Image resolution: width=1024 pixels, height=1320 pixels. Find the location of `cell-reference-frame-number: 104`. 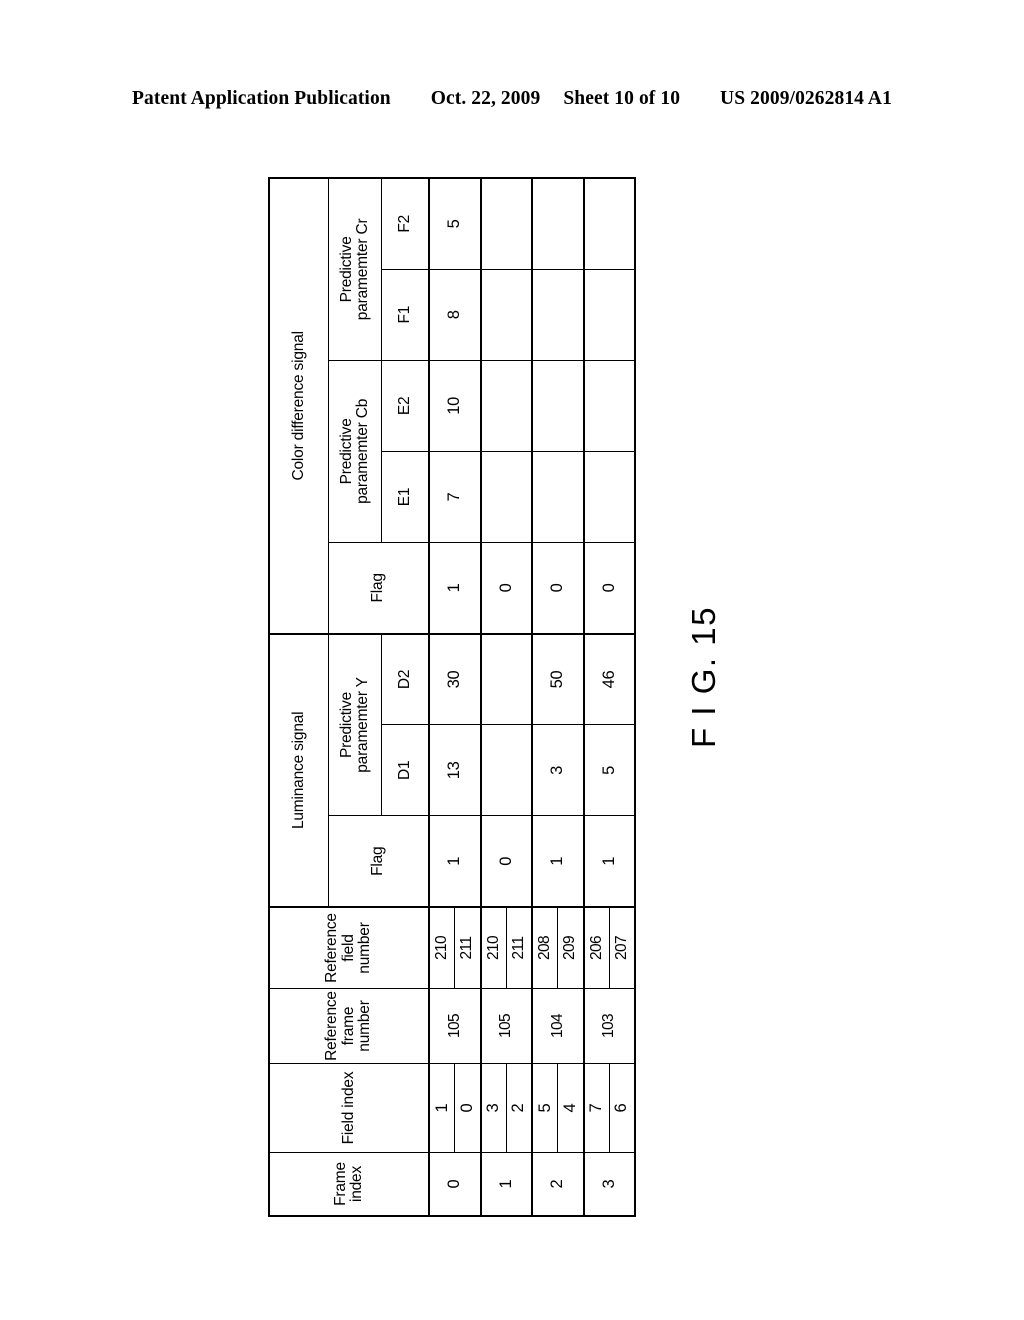

cell-reference-frame-number: 104 is located at coordinates (558, 1026).